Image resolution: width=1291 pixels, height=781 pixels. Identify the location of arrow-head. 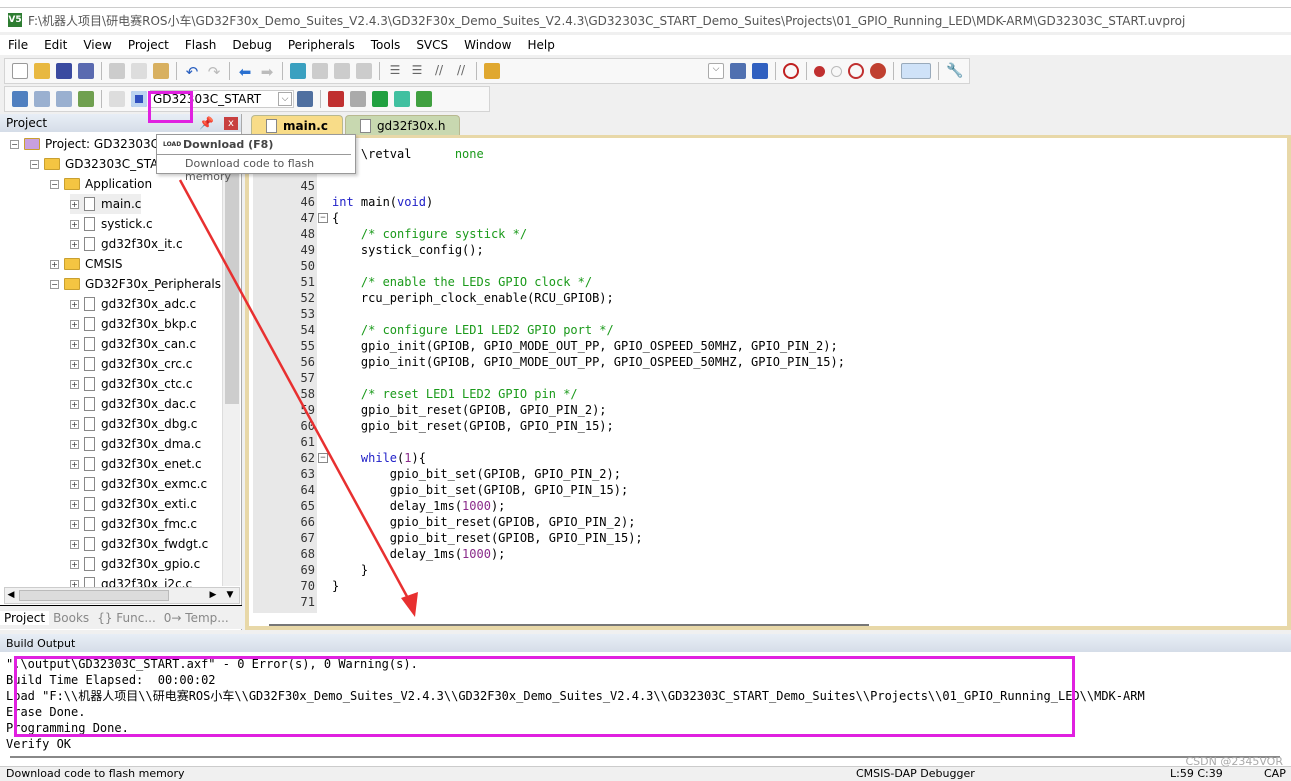
(409, 604).